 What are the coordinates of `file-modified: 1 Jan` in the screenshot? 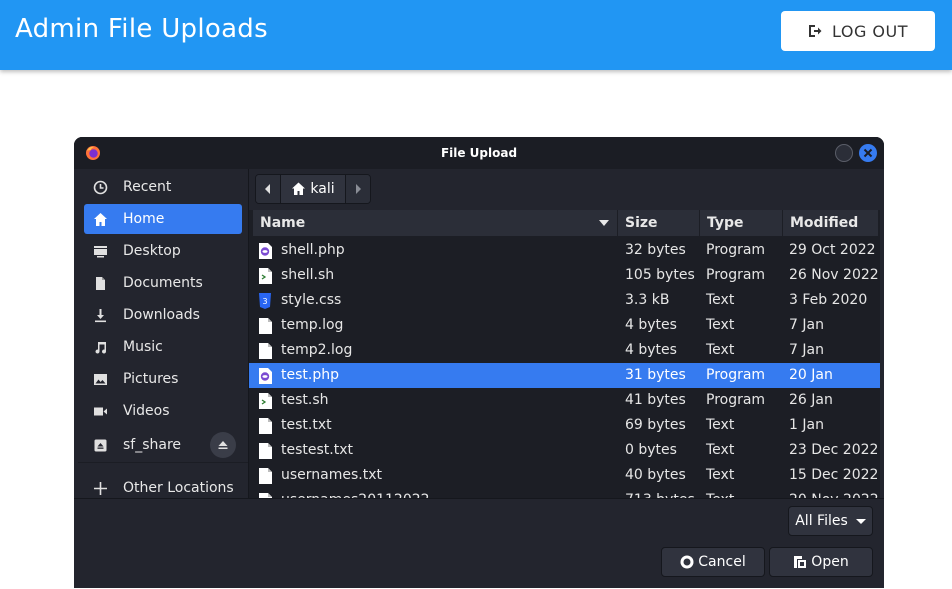 It's located at (806, 425).